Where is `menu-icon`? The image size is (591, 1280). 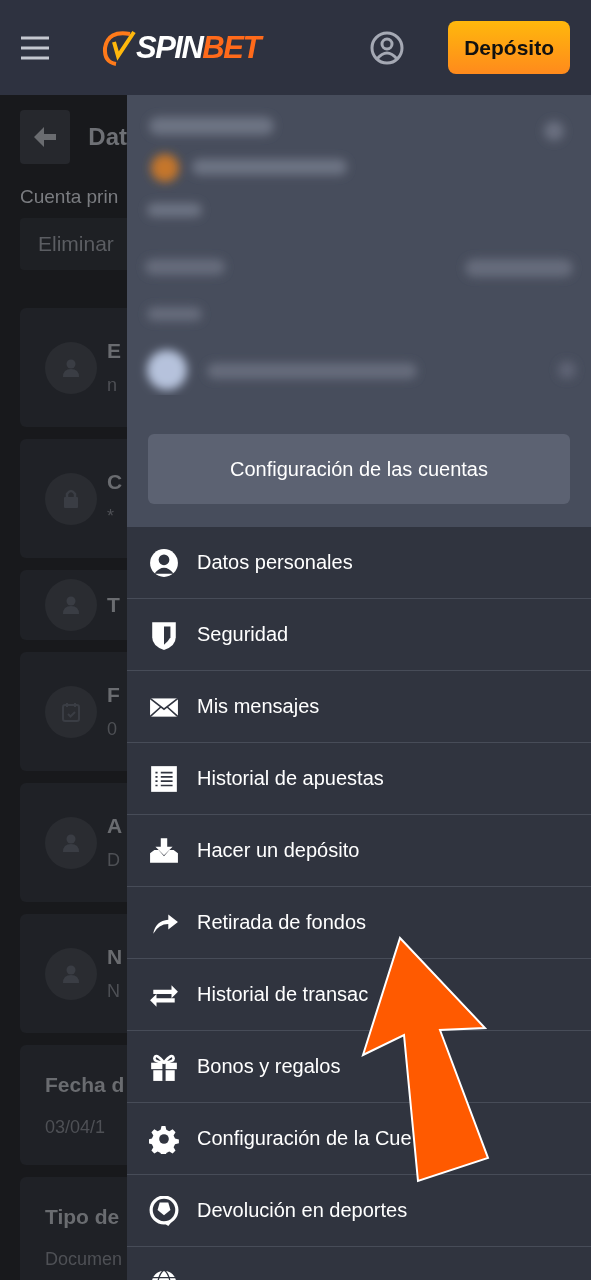 menu-icon is located at coordinates (35, 47).